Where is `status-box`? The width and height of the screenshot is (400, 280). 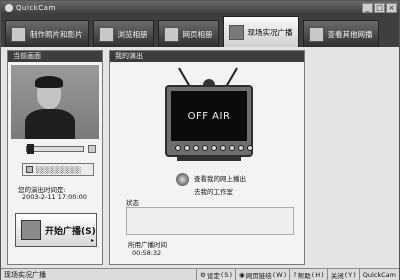
status-box is located at coordinates (210, 221).